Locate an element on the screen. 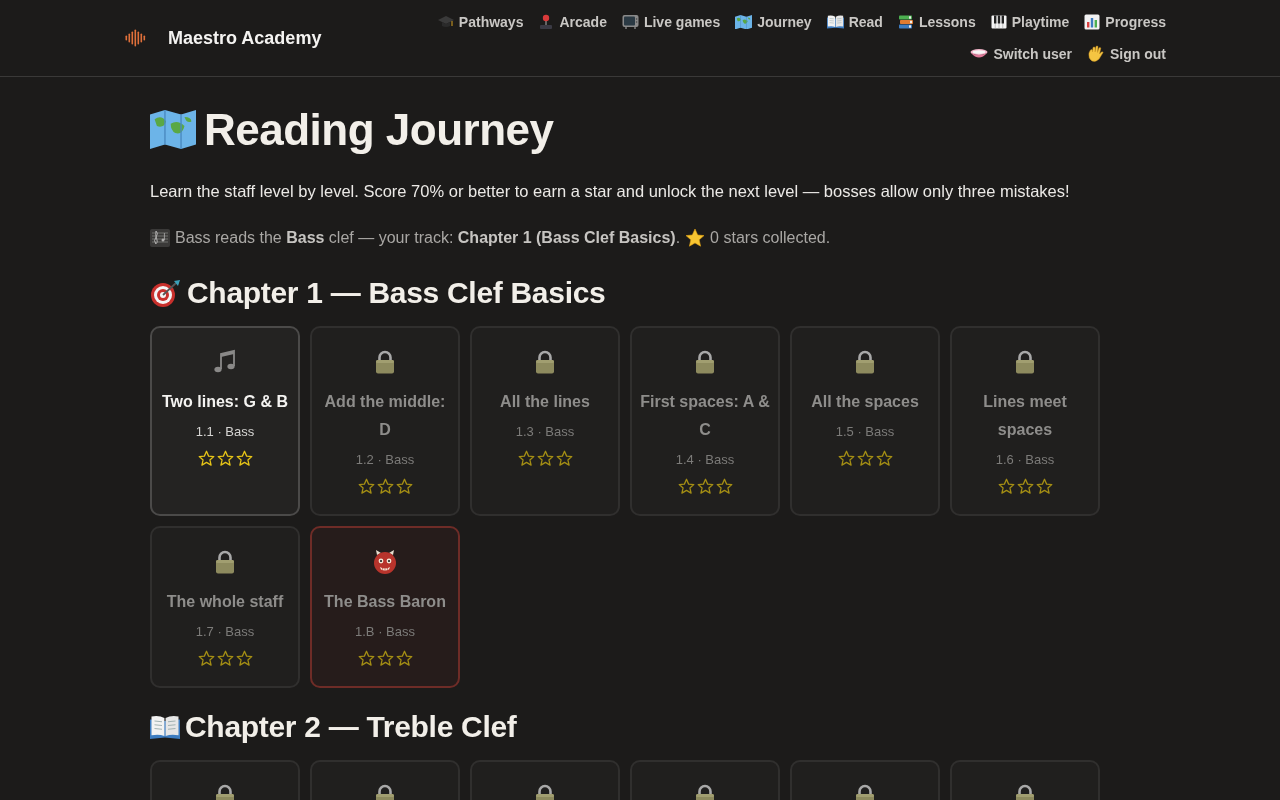 This screenshot has height=800, width=1280. level-title: All the lines is located at coordinates (545, 402).